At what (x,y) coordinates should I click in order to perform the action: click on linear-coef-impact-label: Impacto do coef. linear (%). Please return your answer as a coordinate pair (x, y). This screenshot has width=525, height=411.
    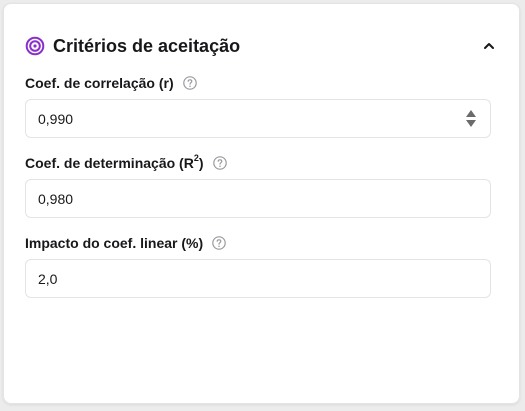
    Looking at the image, I should click on (125, 243).